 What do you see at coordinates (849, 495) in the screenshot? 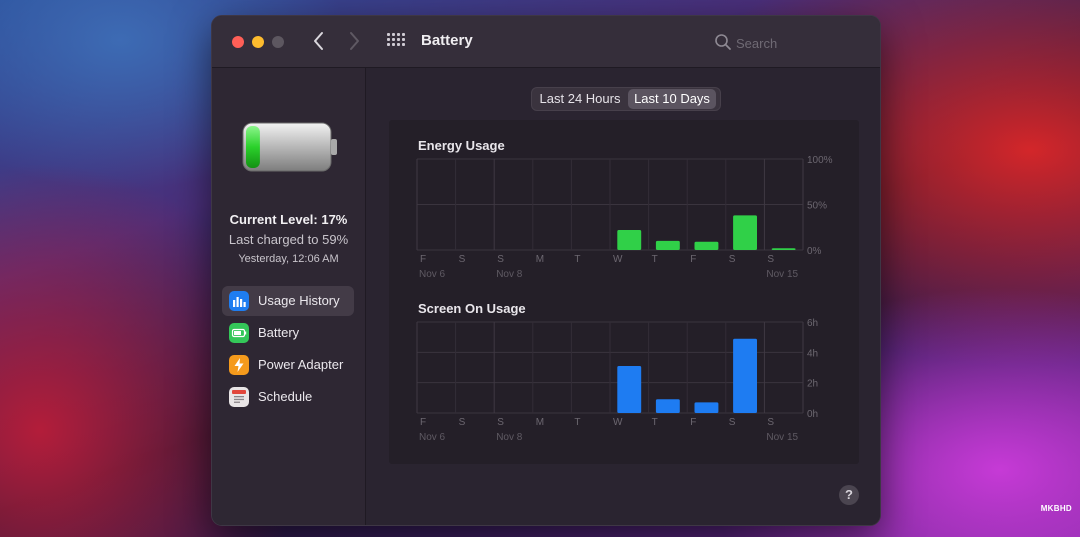
I see `help-button: ?` at bounding box center [849, 495].